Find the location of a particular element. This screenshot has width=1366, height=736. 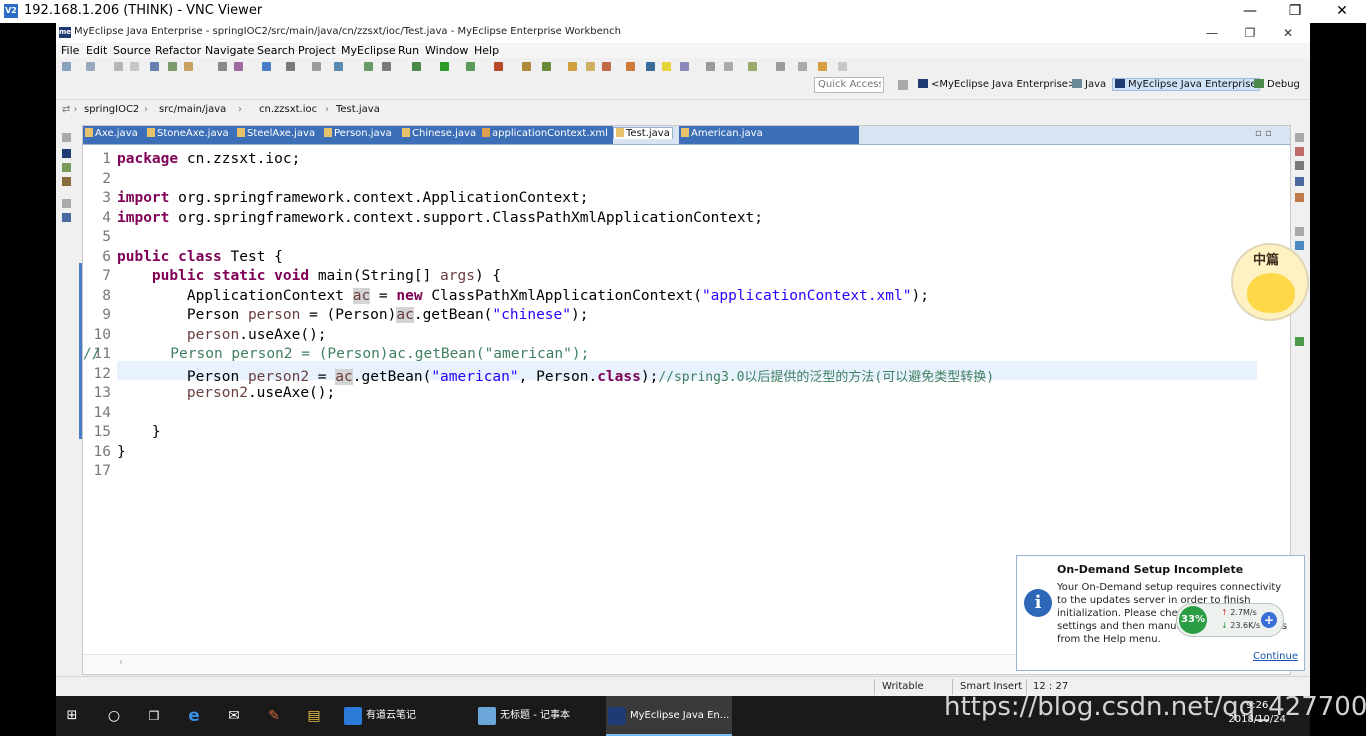

debug-step-icon is located at coordinates (188, 66).